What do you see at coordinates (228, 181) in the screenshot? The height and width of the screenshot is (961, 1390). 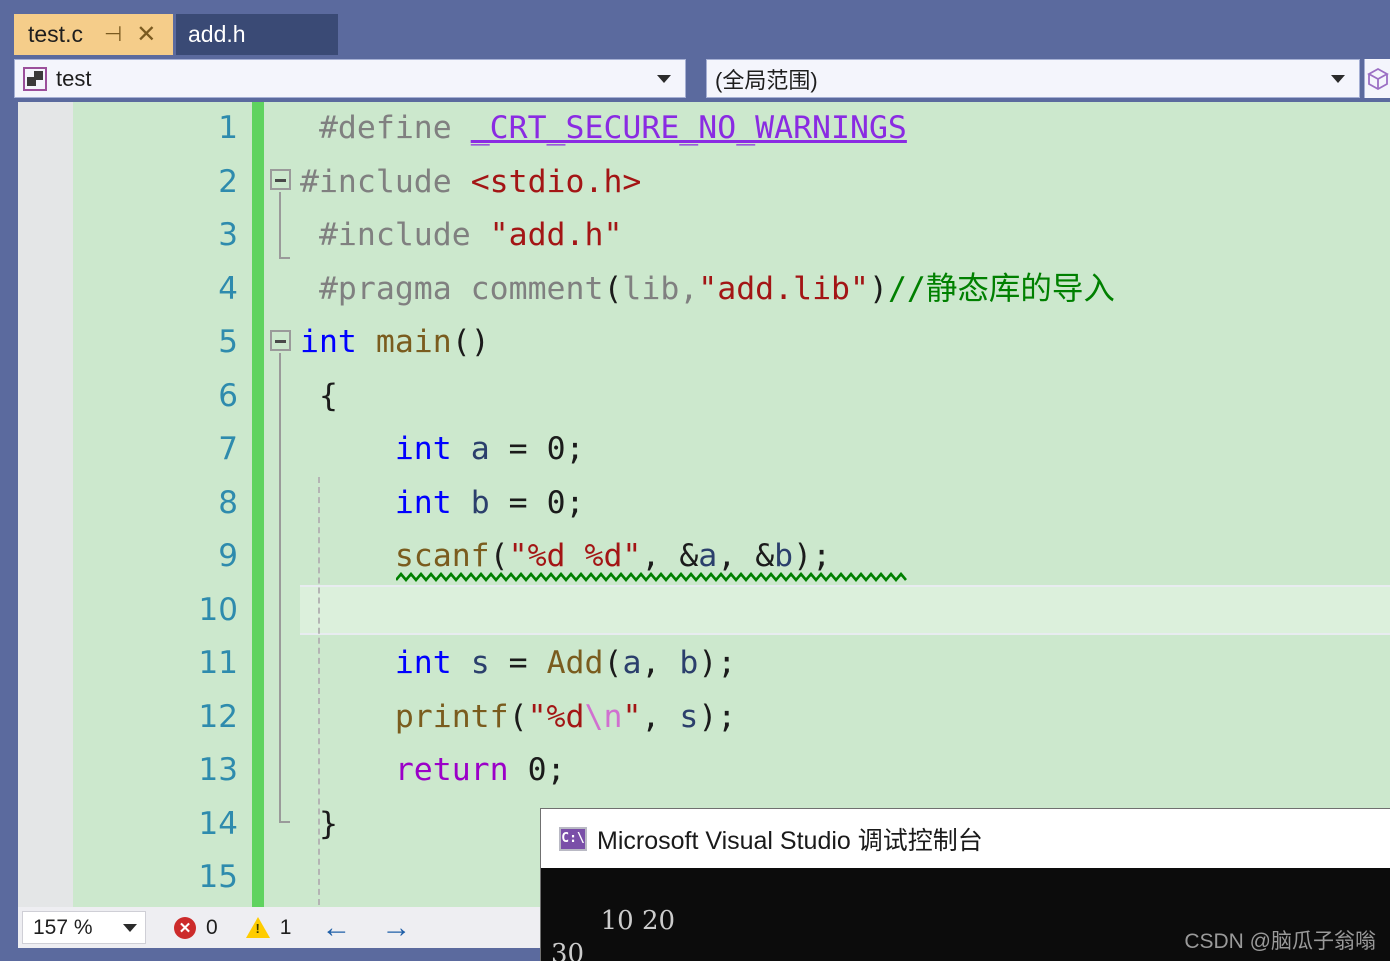 I see `line-number: 2` at bounding box center [228, 181].